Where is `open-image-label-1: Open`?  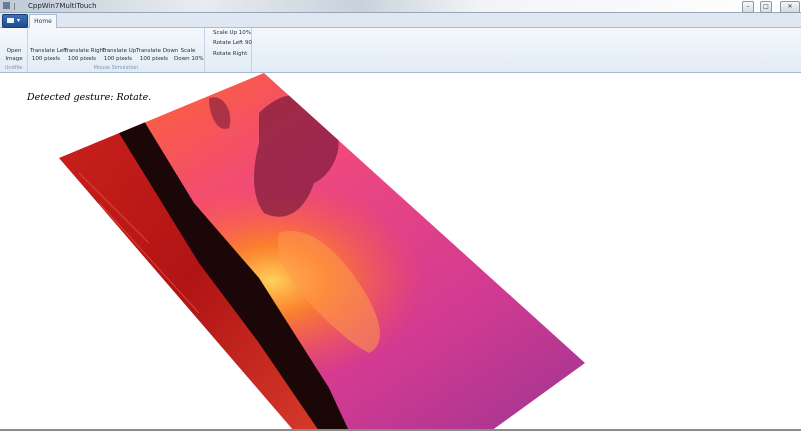
open-image-label-1: Open is located at coordinates (14, 51).